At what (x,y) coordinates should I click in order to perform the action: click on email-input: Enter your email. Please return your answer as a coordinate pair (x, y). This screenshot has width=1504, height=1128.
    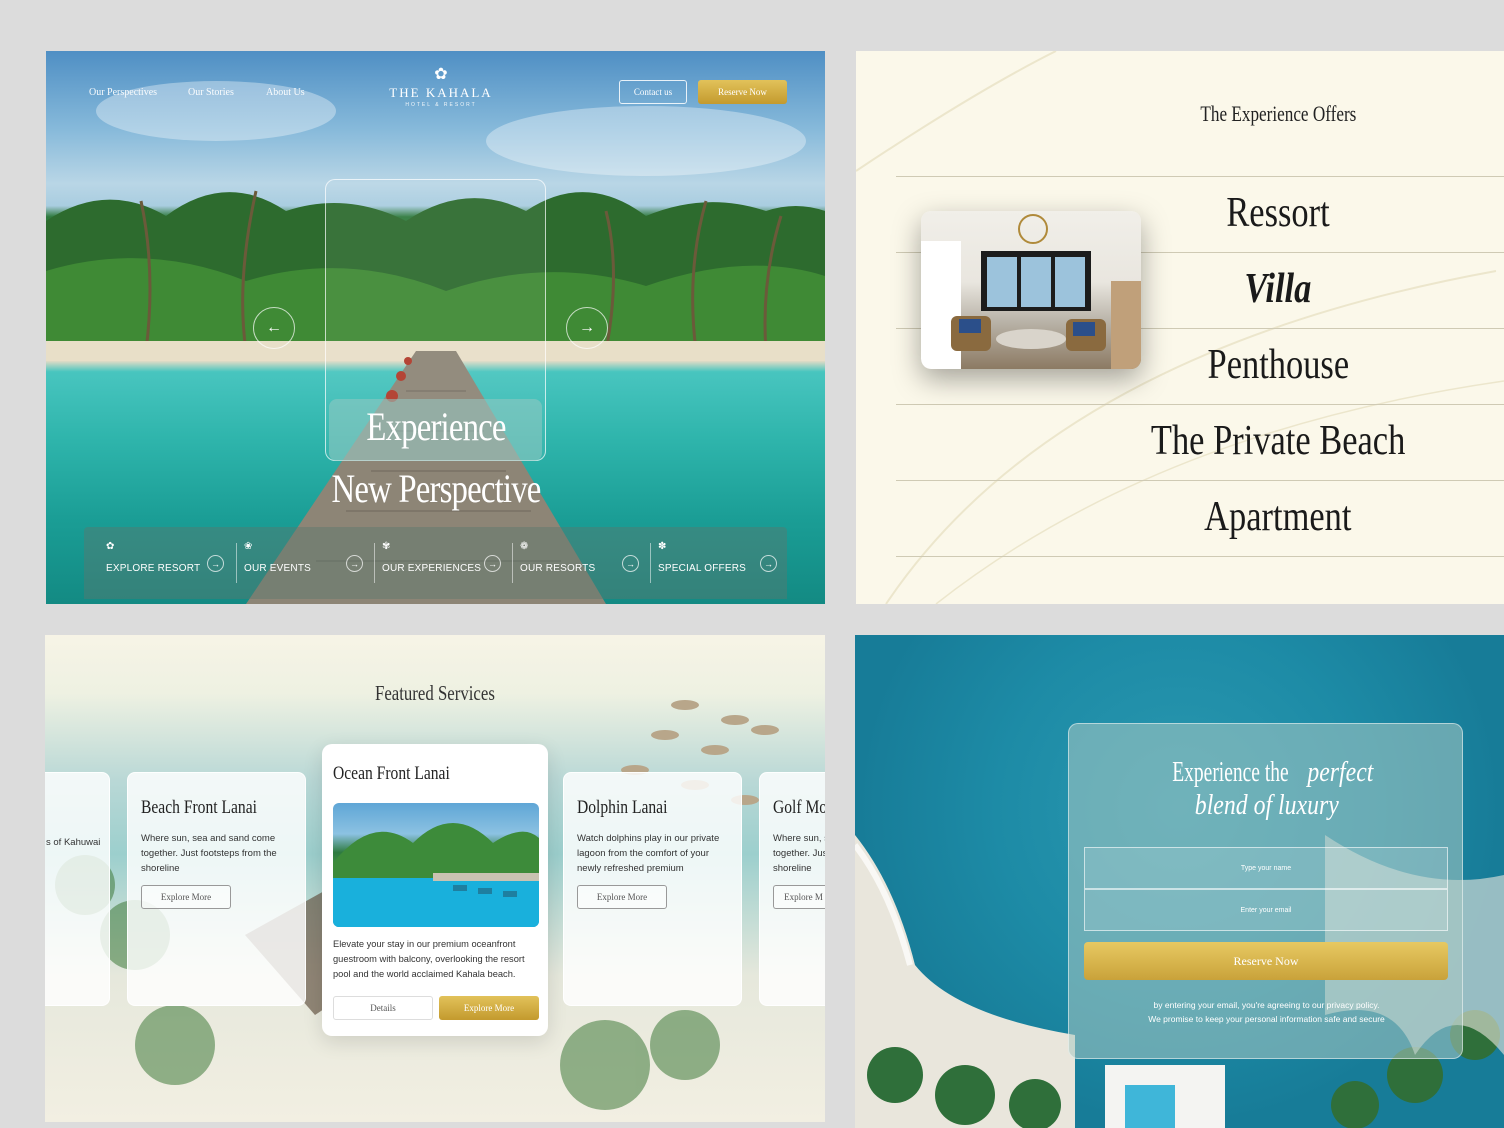
    Looking at the image, I should click on (1266, 910).